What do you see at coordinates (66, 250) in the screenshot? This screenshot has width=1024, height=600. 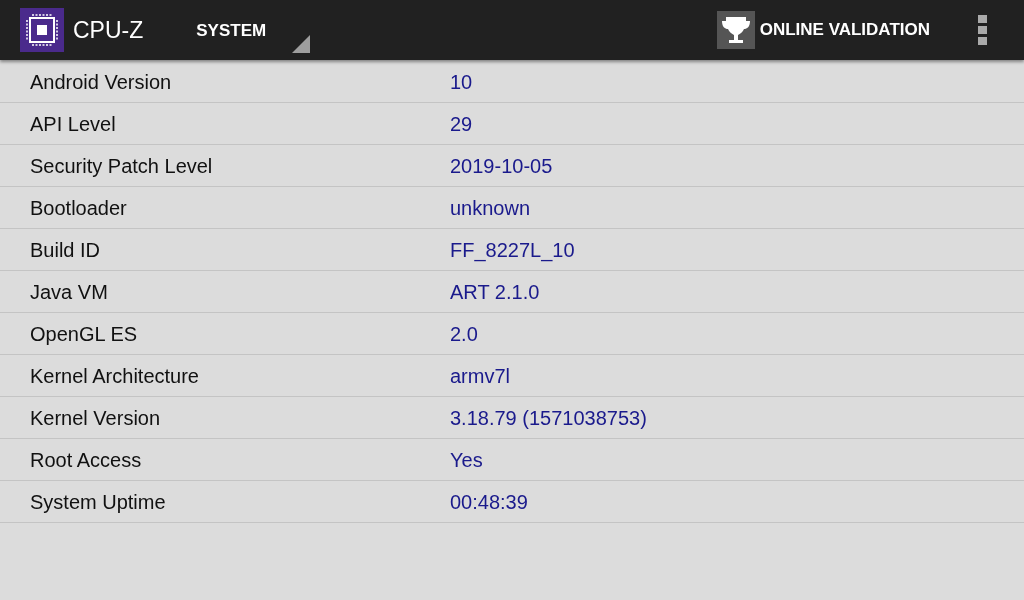 I see `row-label: Build ID` at bounding box center [66, 250].